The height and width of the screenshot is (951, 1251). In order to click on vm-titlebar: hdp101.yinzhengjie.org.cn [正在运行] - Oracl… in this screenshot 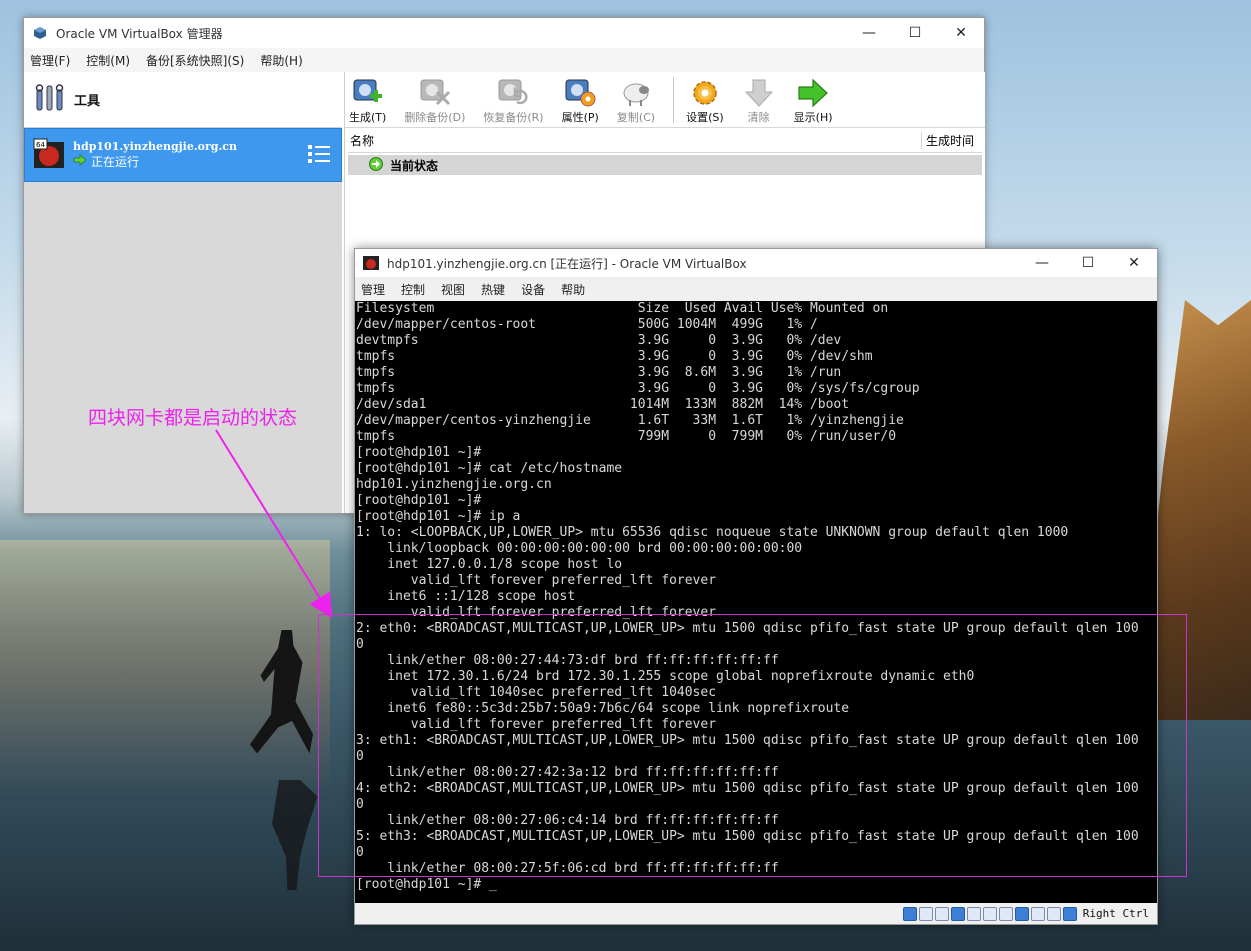, I will do `click(756, 263)`.